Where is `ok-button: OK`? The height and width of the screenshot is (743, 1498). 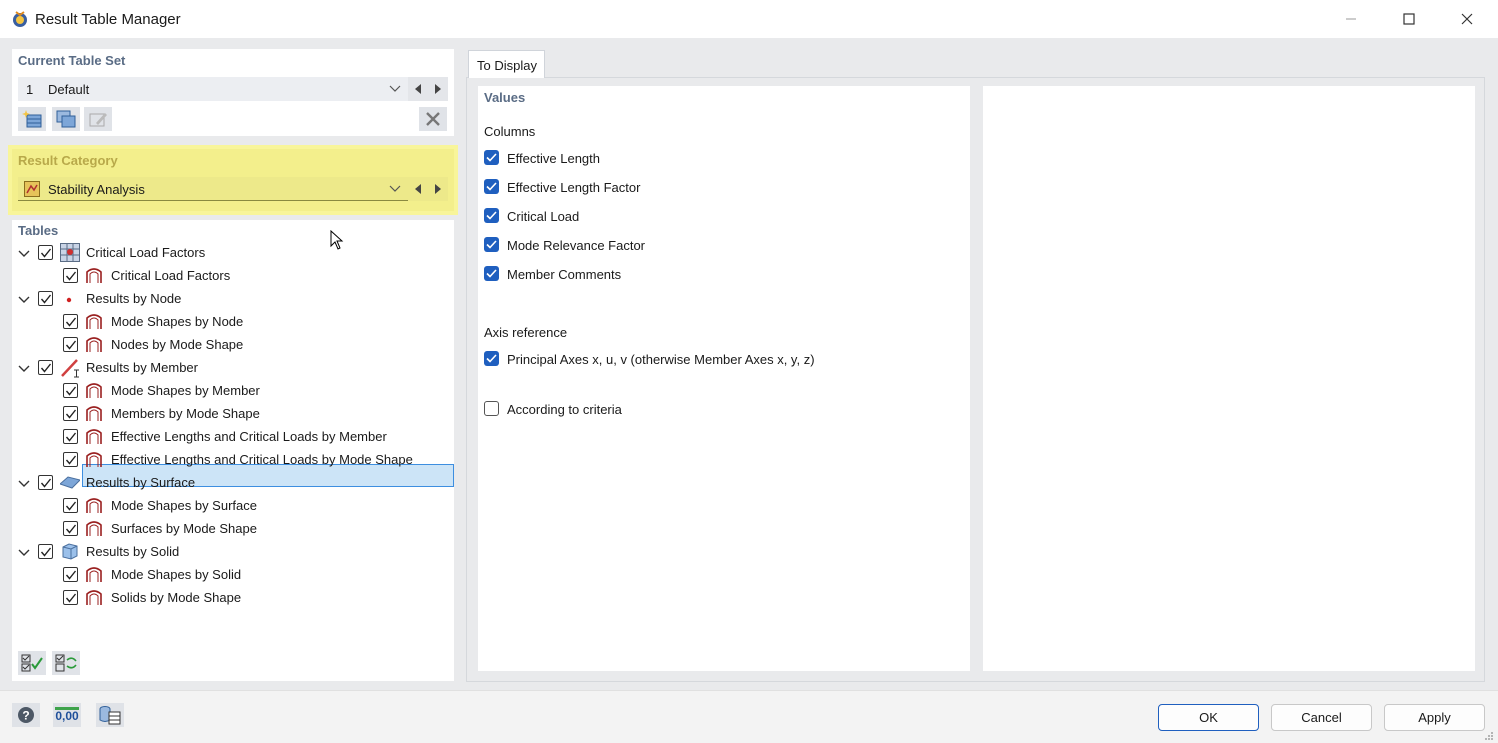
ok-button: OK is located at coordinates (1208, 717).